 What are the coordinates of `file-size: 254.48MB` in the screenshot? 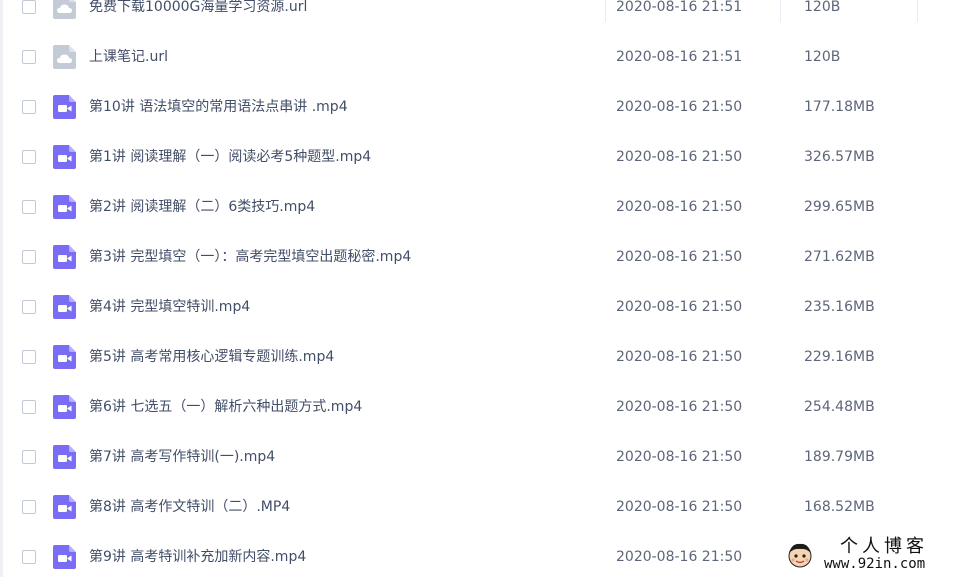 It's located at (839, 407).